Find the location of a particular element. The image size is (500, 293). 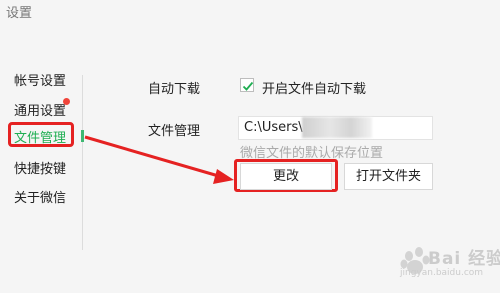

watermark-text: Bai 经验 is located at coordinates (464, 259).